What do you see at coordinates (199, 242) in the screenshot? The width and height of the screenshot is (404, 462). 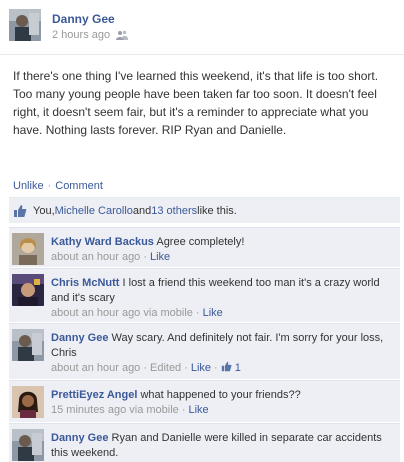 I see `comment-body: Agree completely!` at bounding box center [199, 242].